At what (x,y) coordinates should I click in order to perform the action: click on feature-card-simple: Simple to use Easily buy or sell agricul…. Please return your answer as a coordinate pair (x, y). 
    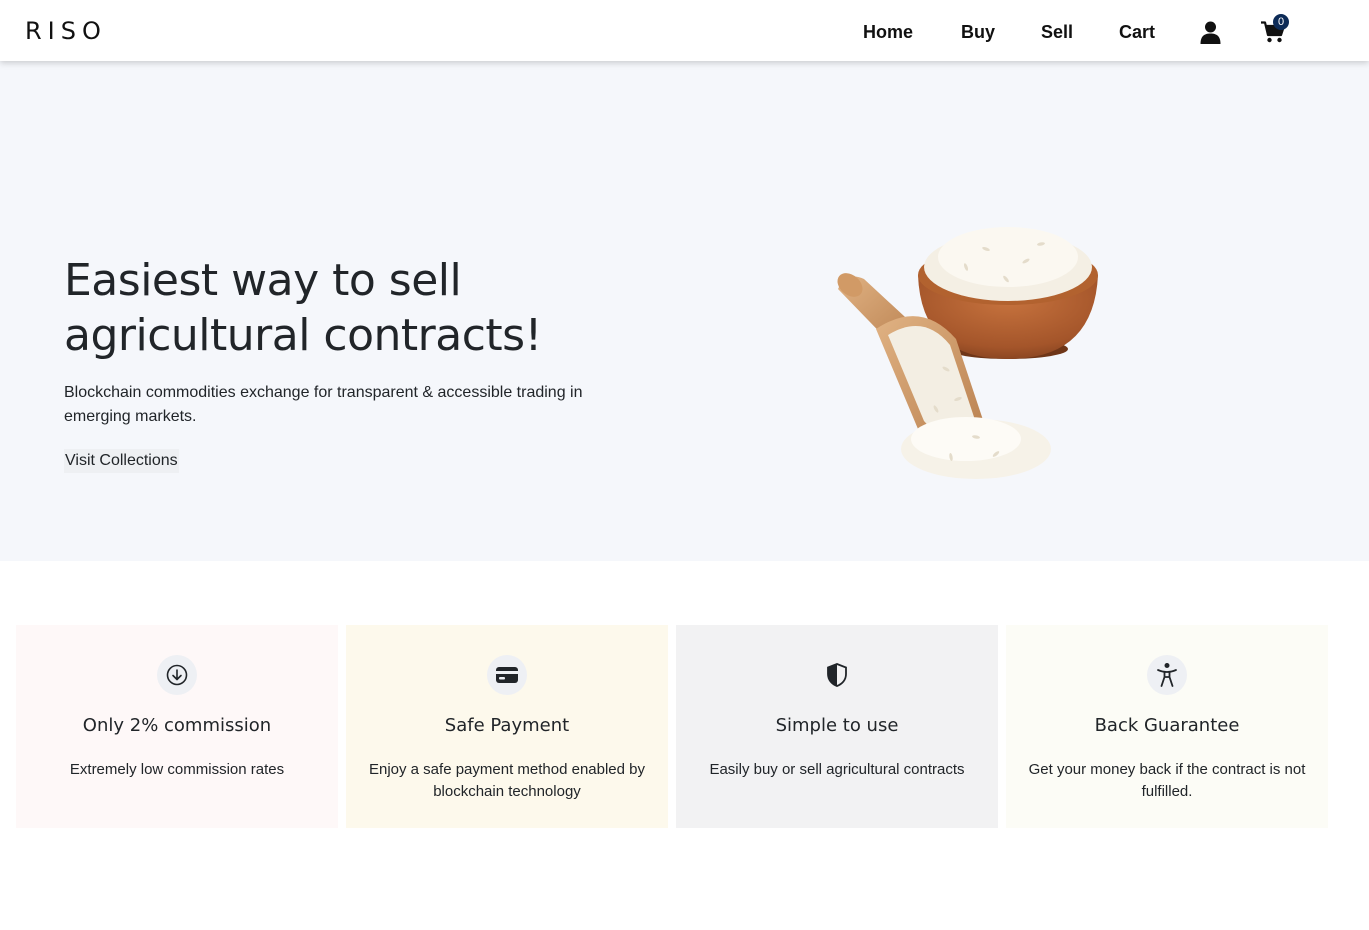
    Looking at the image, I should click on (837, 726).